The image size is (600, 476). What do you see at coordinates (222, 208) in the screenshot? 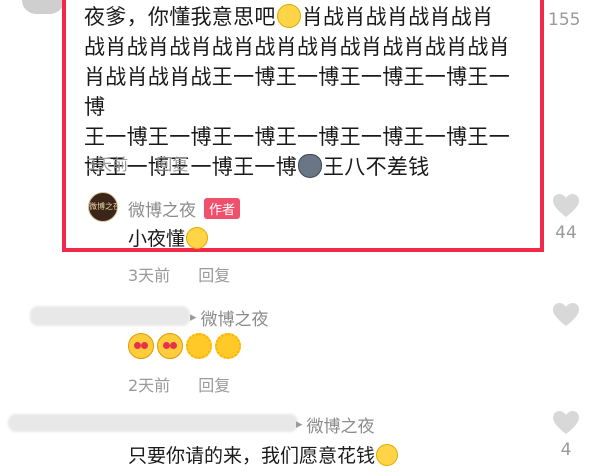
I see `author-tag: 作者` at bounding box center [222, 208].